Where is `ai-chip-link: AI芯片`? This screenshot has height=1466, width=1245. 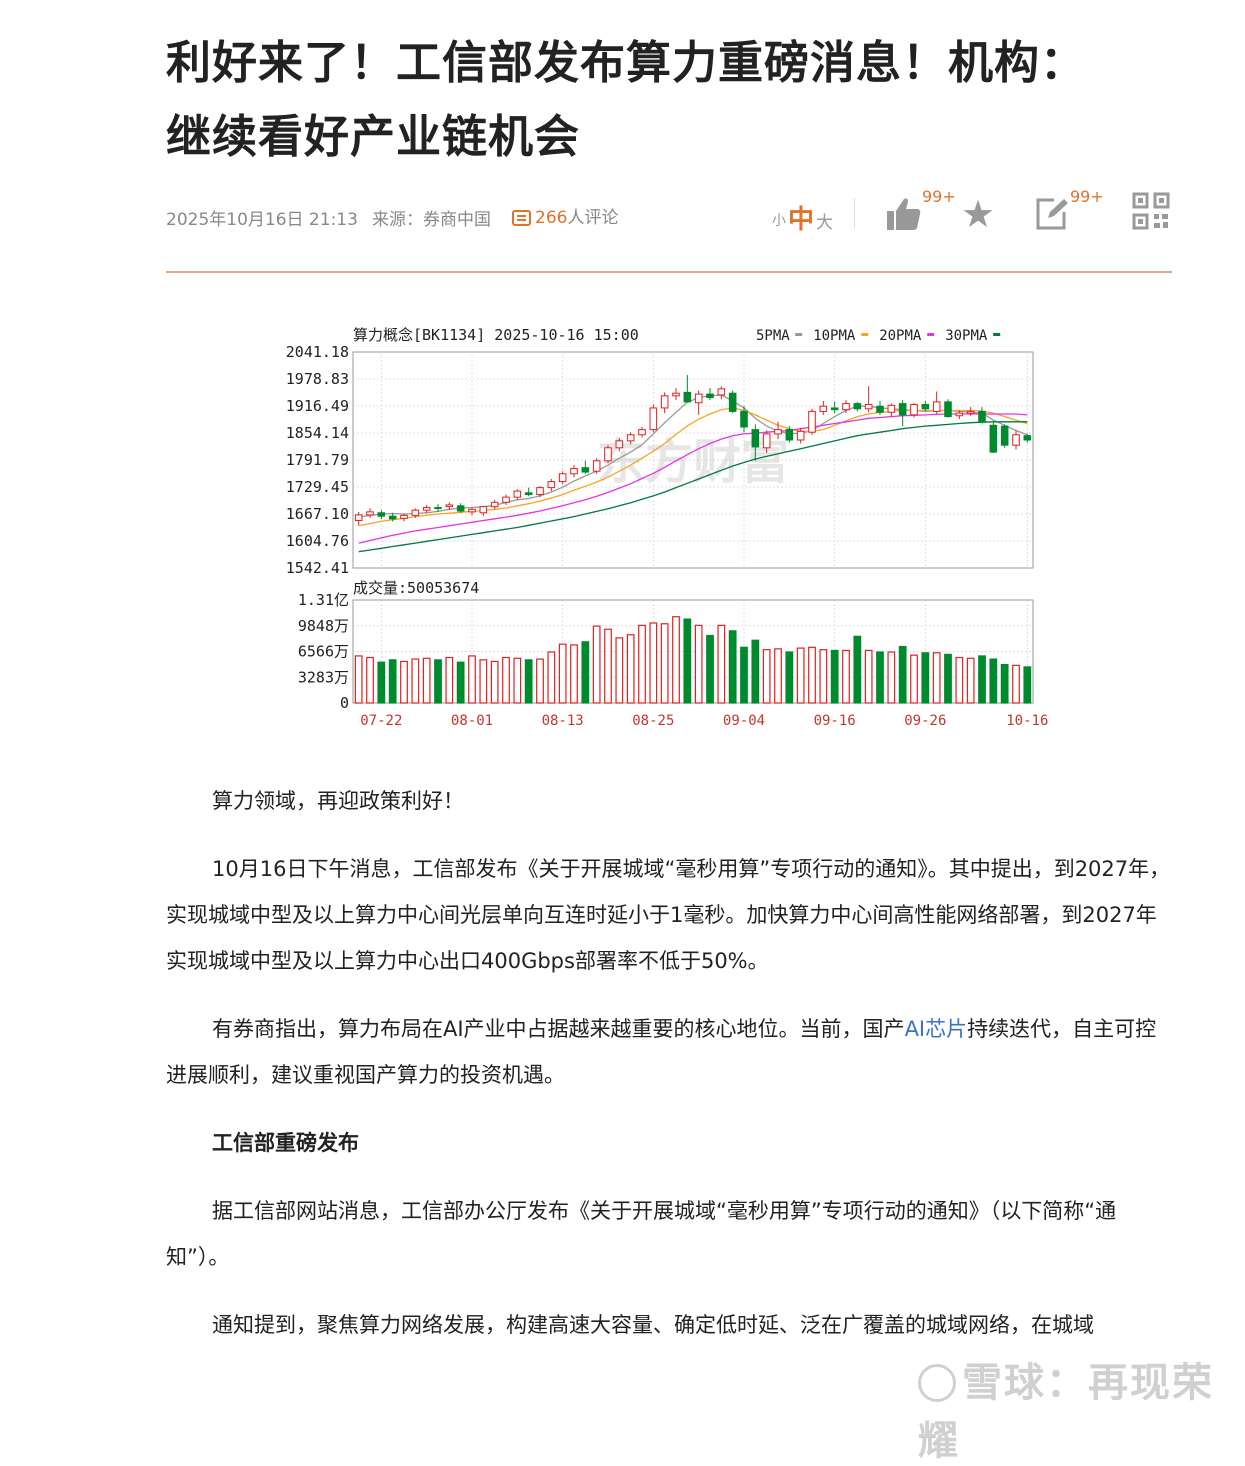
ai-chip-link: AI芯片 is located at coordinates (936, 1029).